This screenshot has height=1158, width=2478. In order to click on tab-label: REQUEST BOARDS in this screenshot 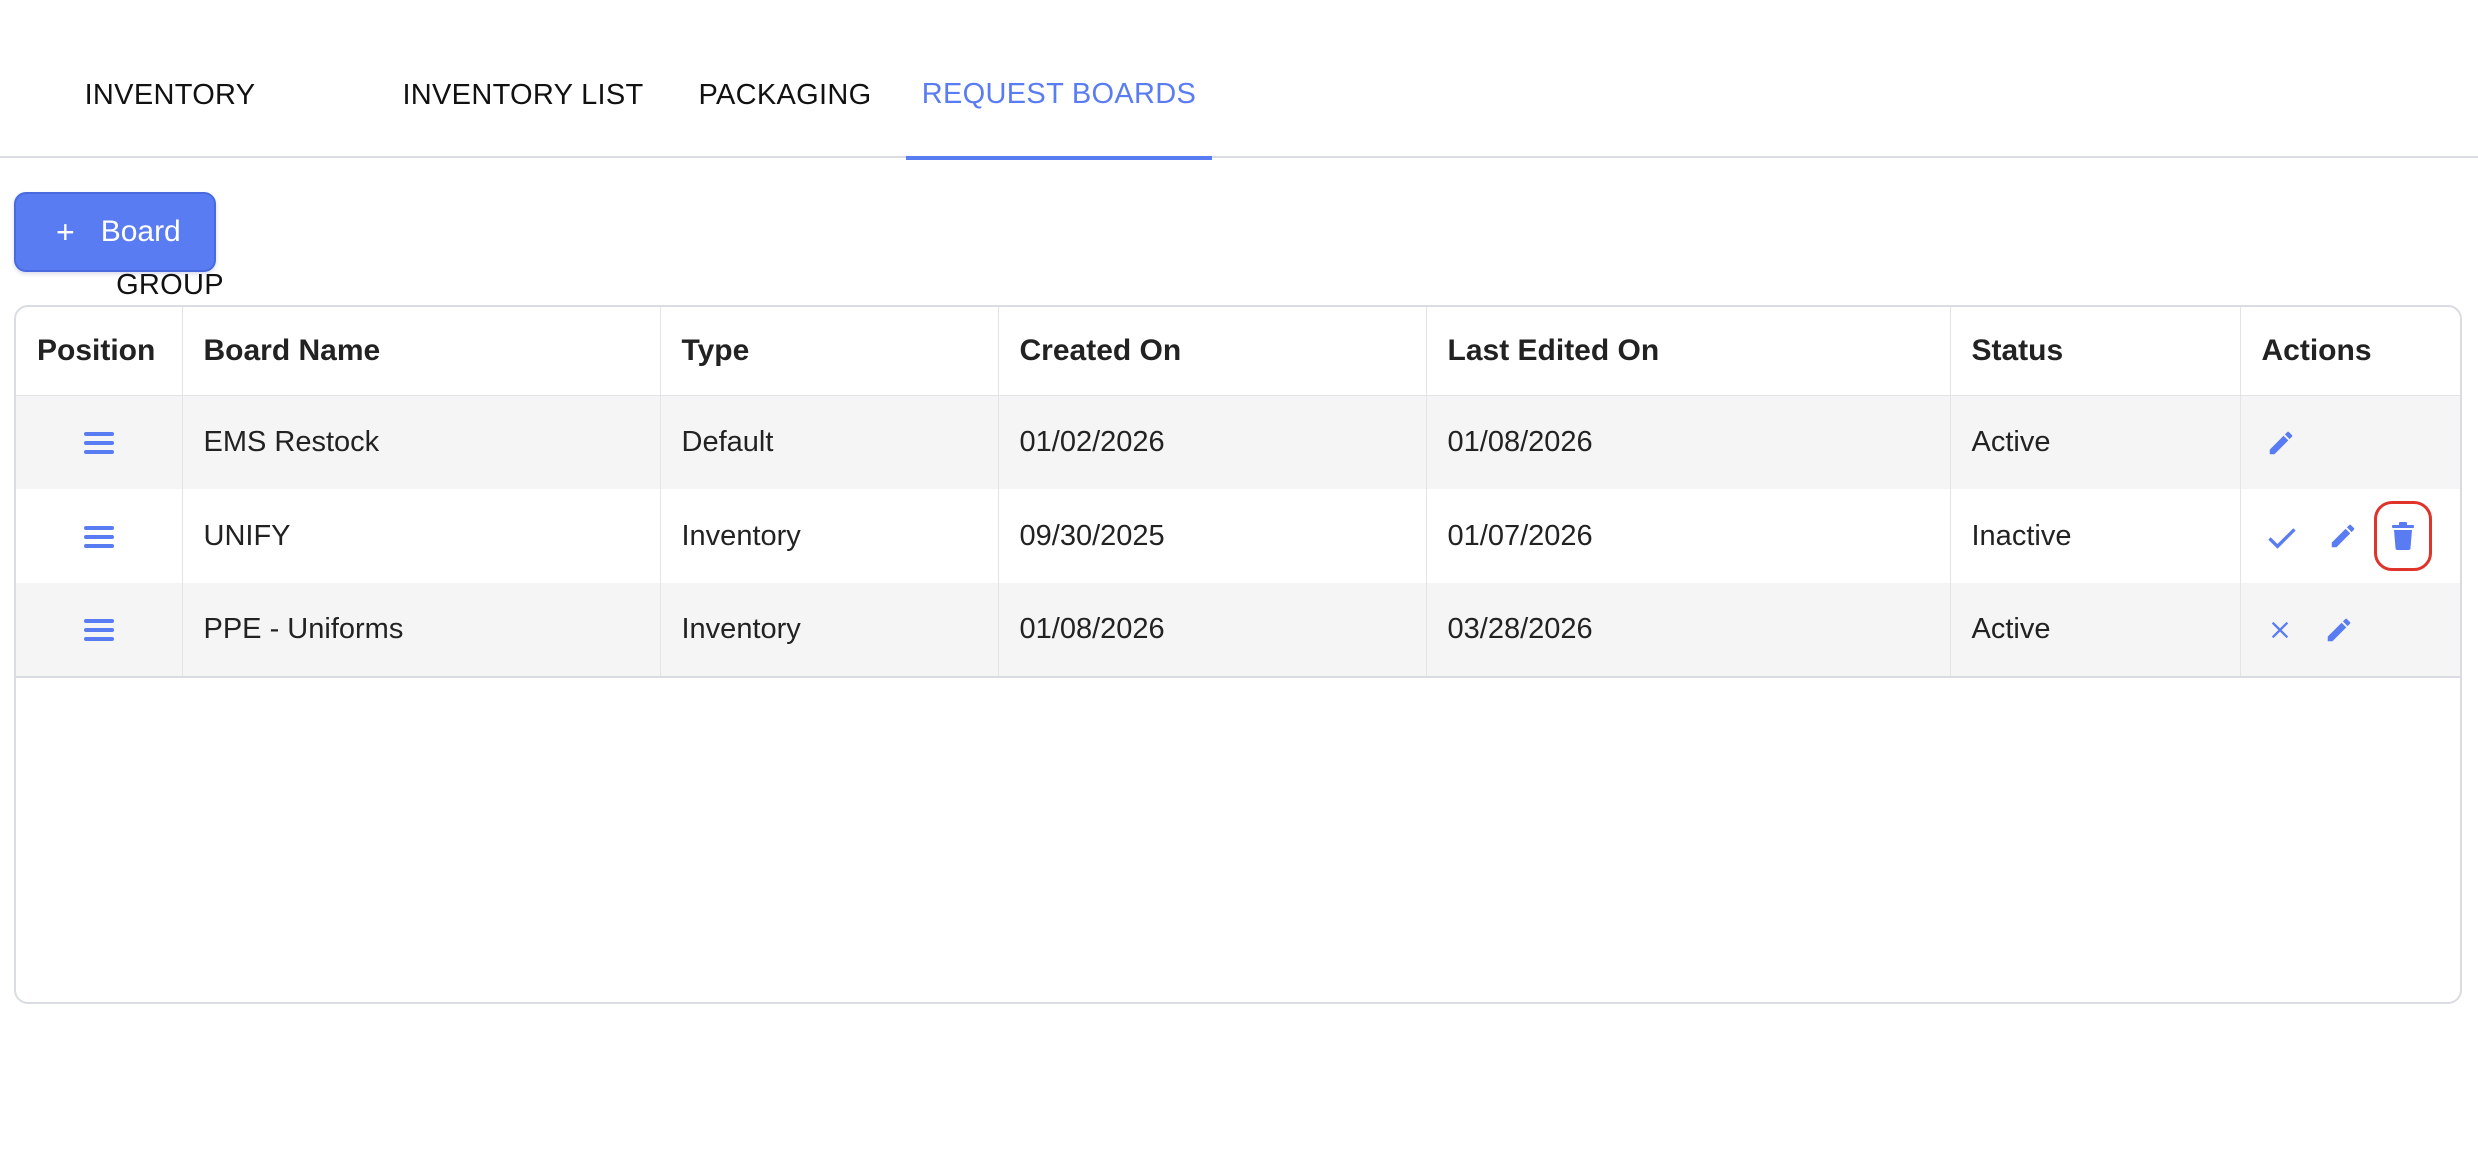, I will do `click(1059, 94)`.